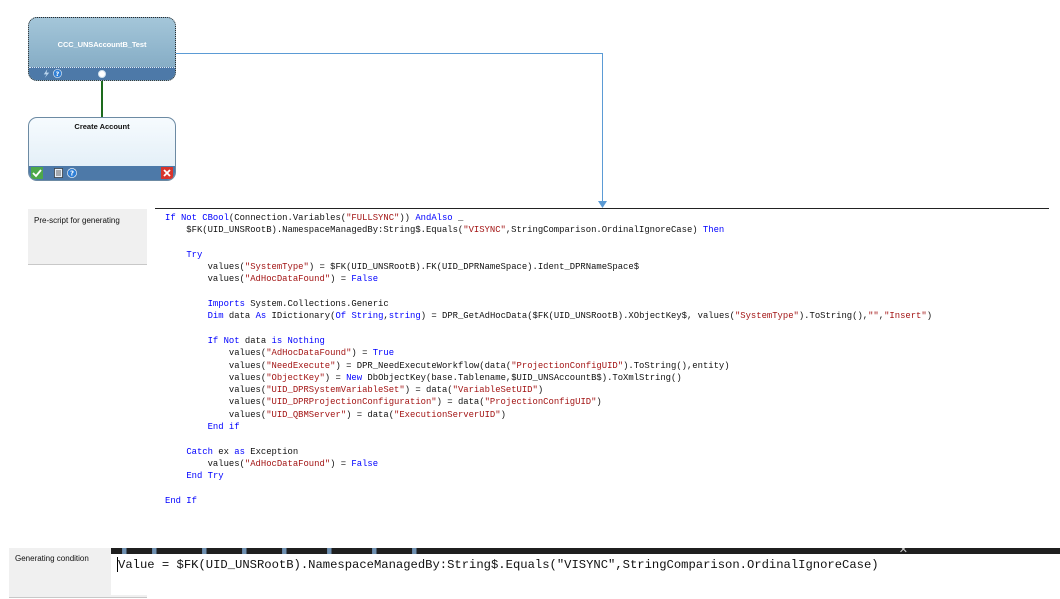 The image size is (1060, 599). Describe the element at coordinates (766, 316) in the screenshot. I see `code-token: "SystemType"` at that location.